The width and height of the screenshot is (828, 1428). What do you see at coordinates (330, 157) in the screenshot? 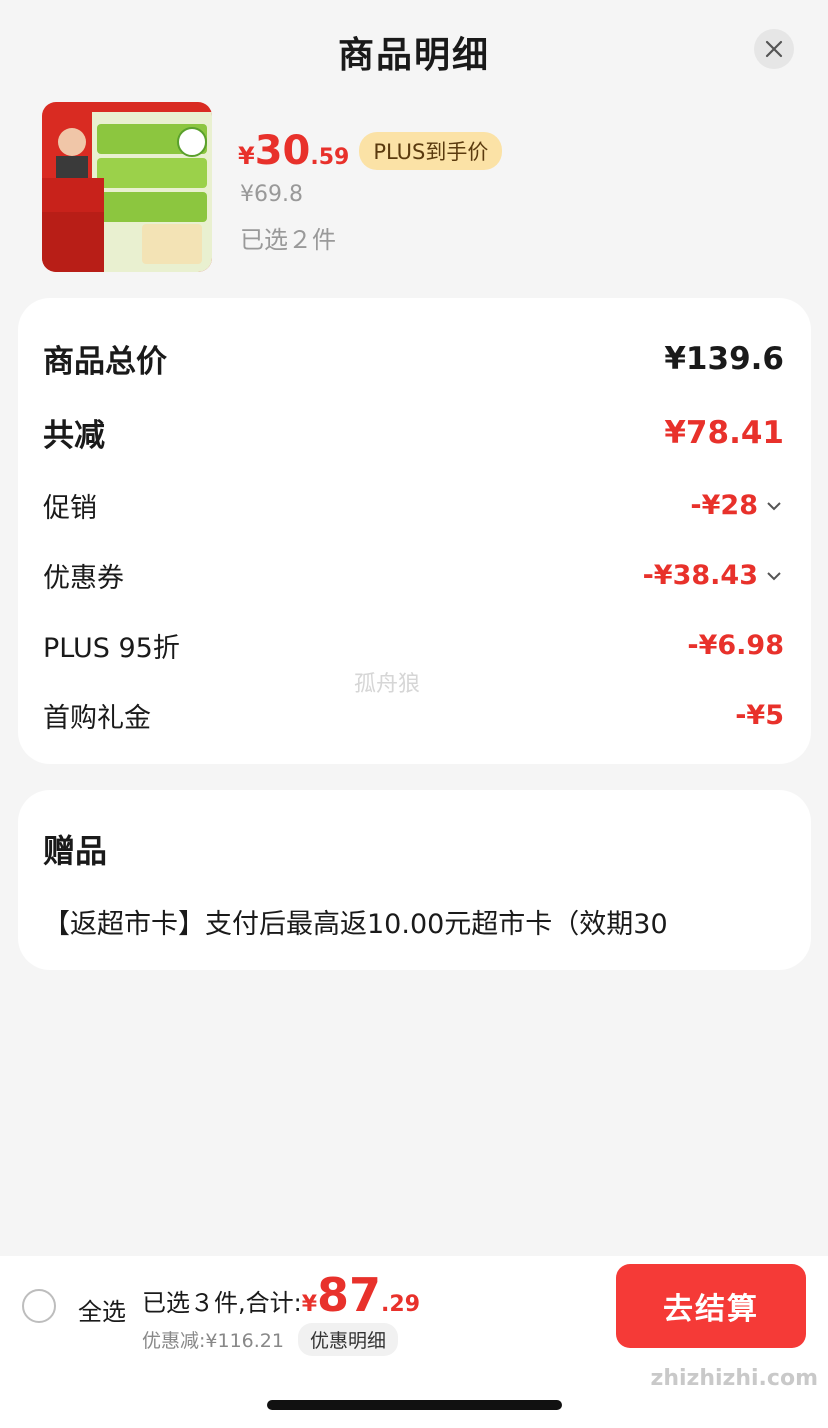
I see `price-decimal: .59` at bounding box center [330, 157].